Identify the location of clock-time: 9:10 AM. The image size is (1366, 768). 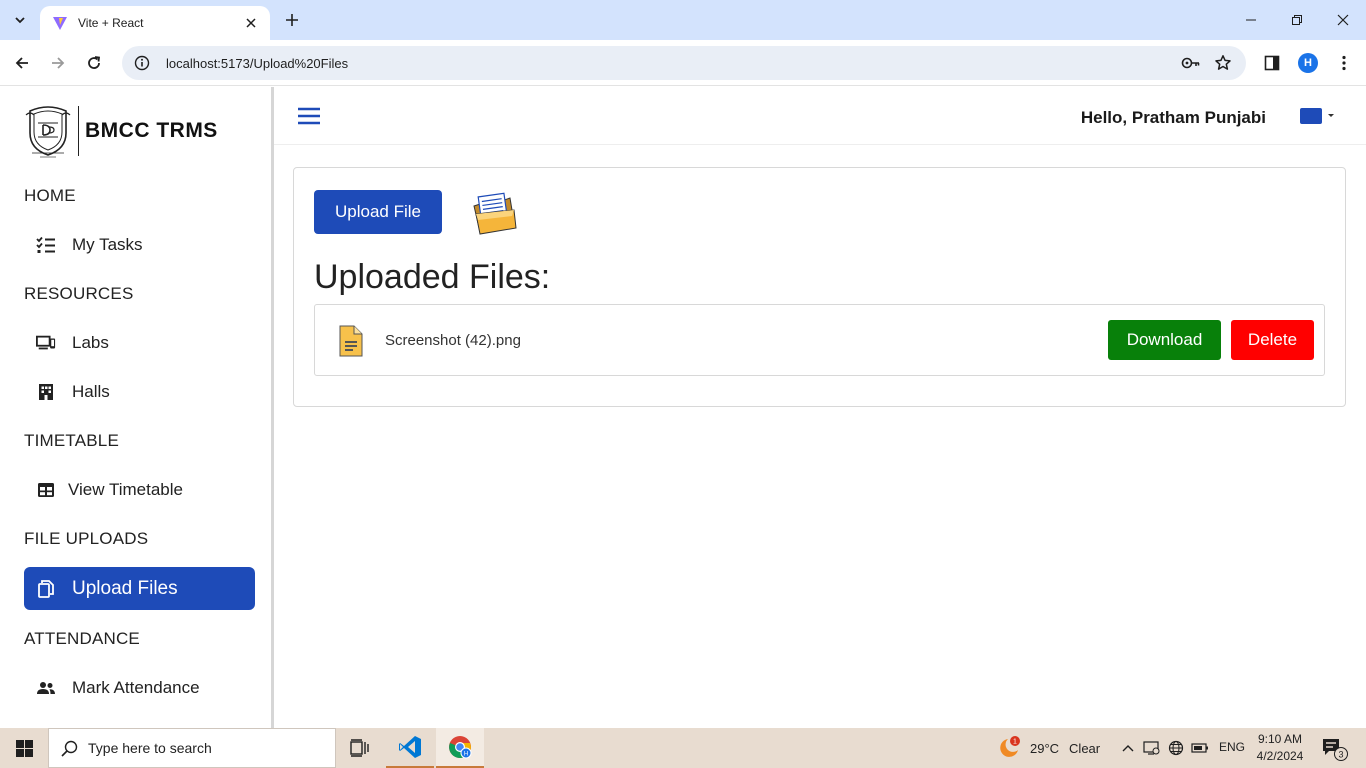
(1280, 739).